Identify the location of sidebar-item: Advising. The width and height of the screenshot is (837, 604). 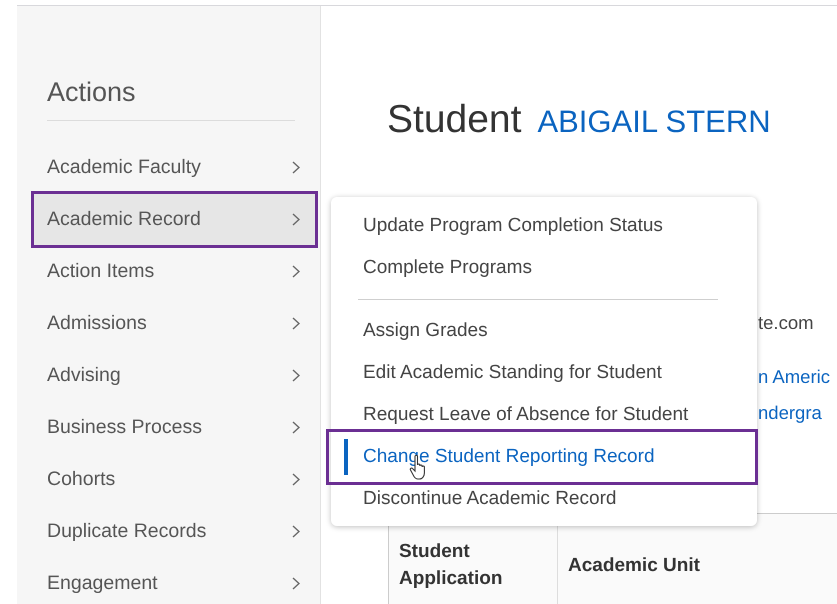
(174, 375).